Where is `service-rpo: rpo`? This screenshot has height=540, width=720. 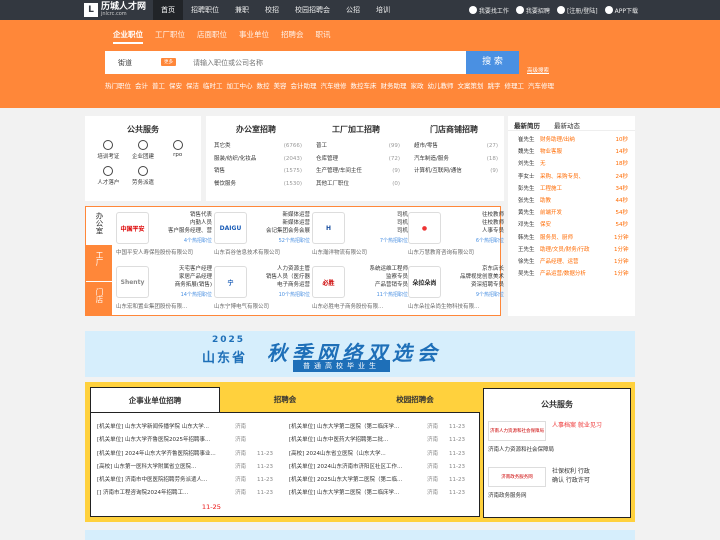
service-rpo: rpo is located at coordinates (177, 150).